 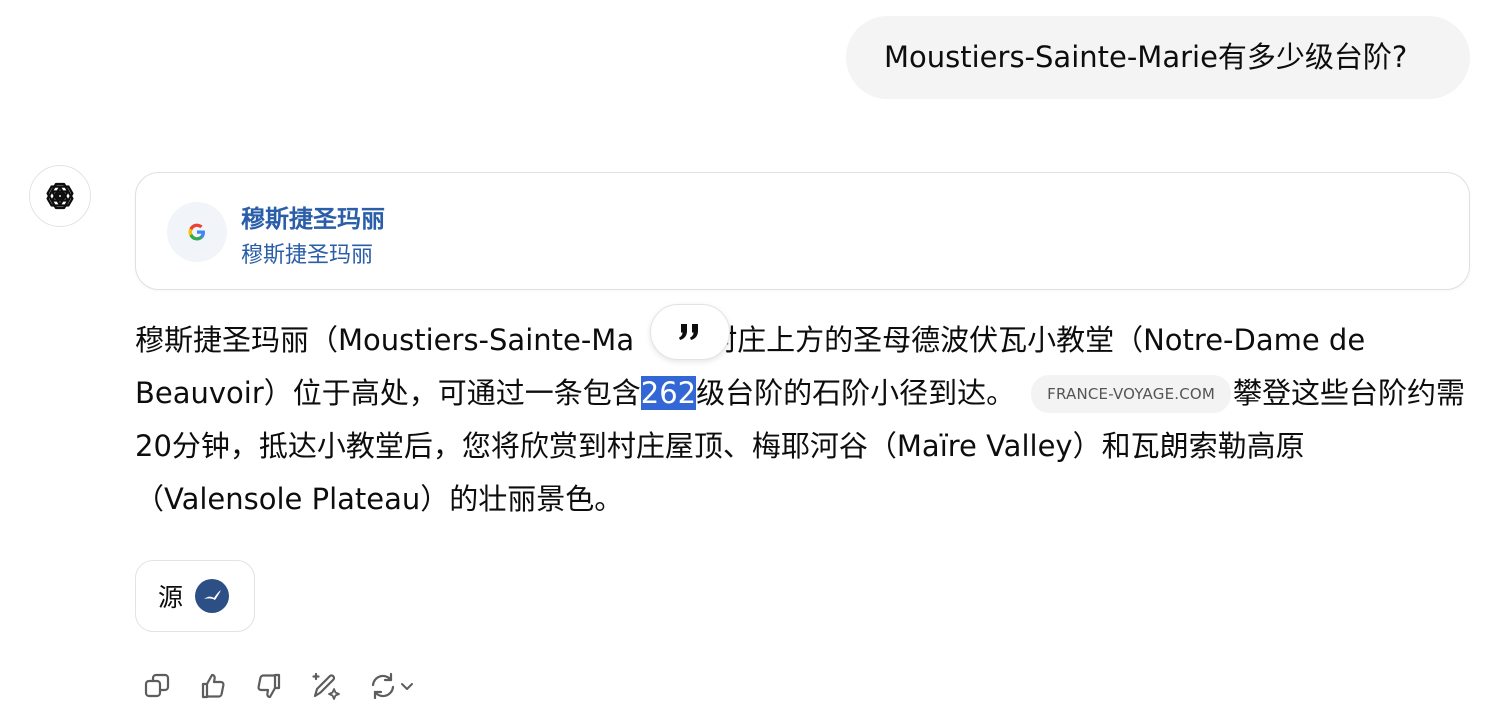 I want to click on quote-icon, so click(x=690, y=332).